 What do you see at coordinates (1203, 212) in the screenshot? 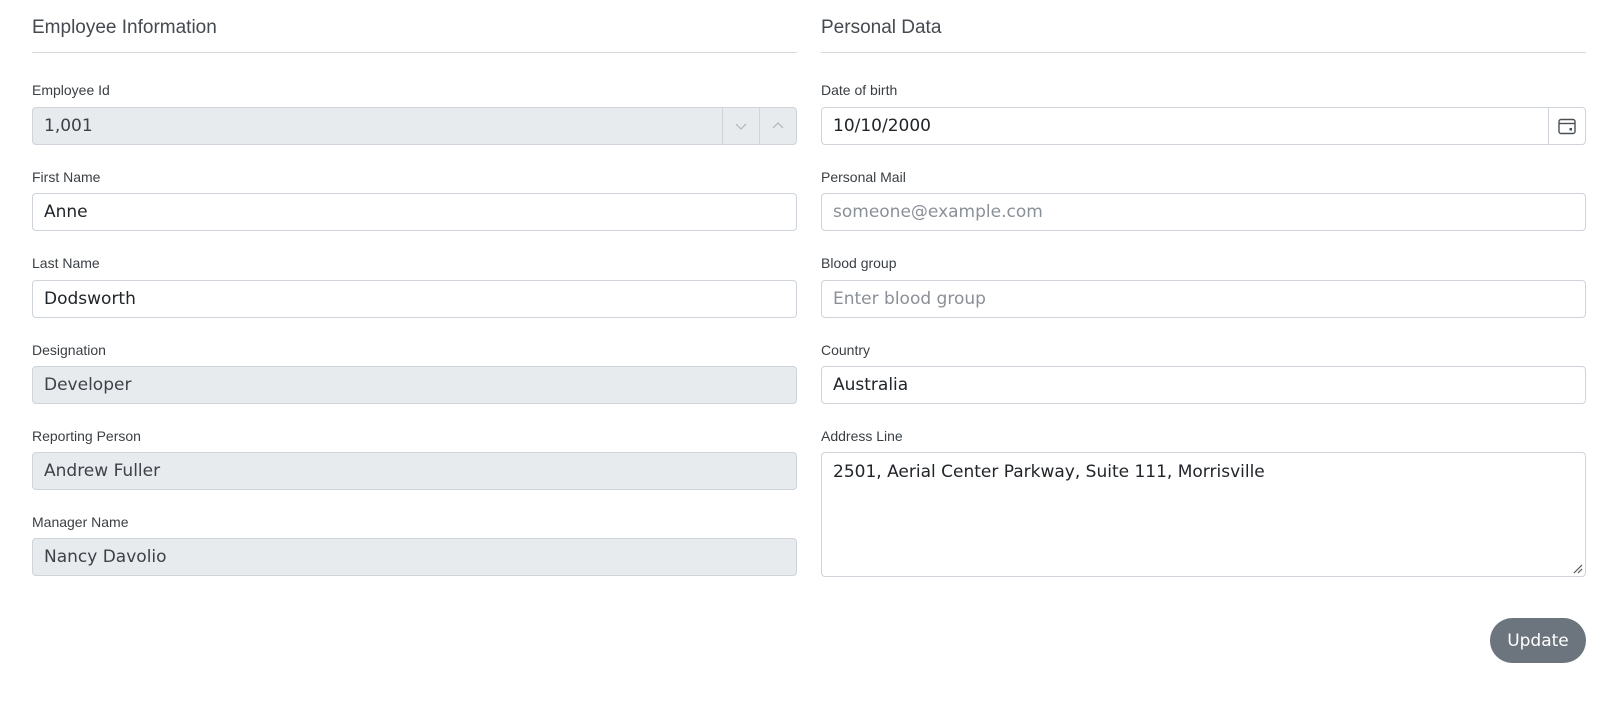
I see `personal-mail-input: someone@example.com` at bounding box center [1203, 212].